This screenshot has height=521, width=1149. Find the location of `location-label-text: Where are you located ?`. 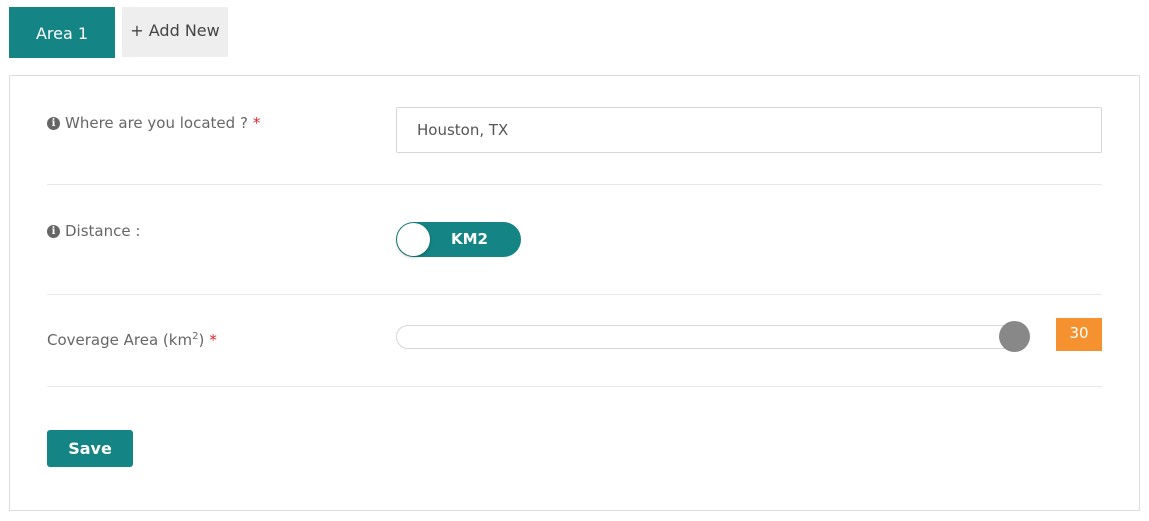

location-label-text: Where are you located ? is located at coordinates (156, 123).